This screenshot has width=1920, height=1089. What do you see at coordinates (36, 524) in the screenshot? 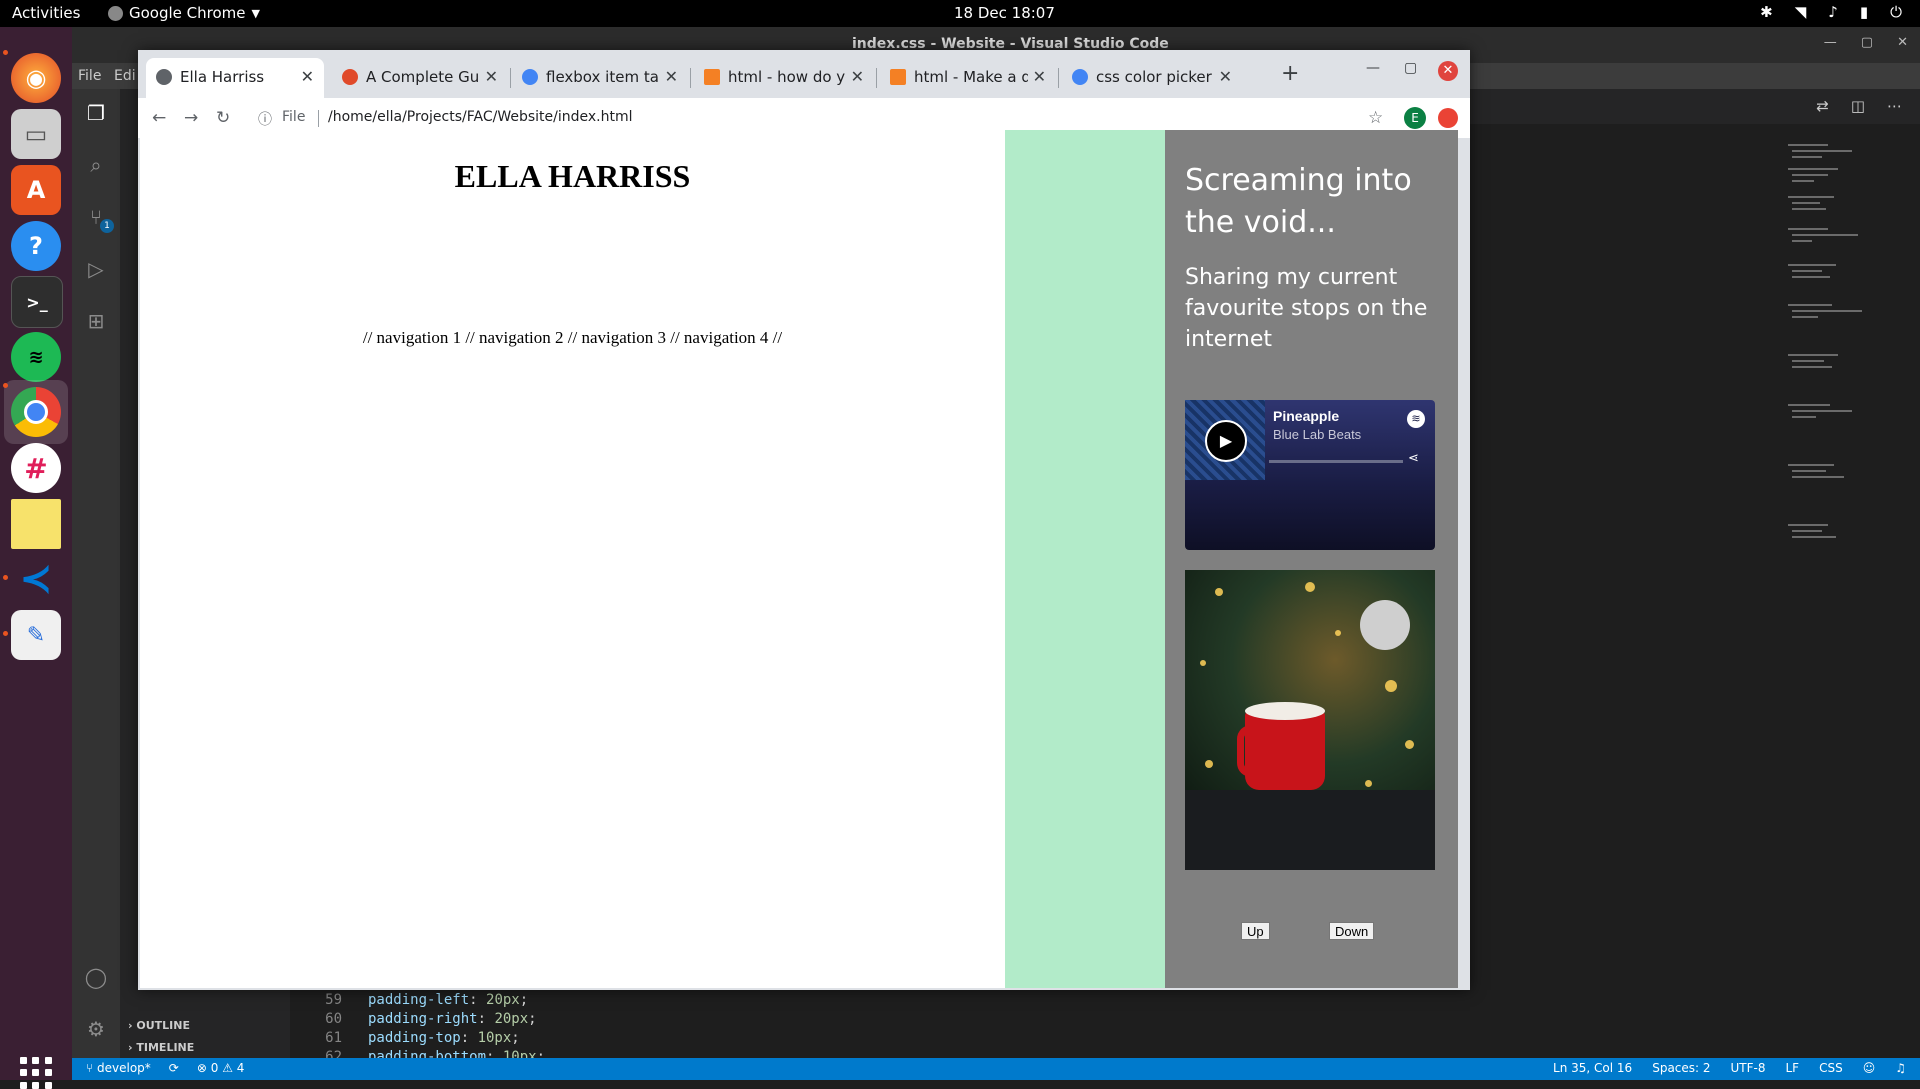
I see `notes-icon` at bounding box center [36, 524].